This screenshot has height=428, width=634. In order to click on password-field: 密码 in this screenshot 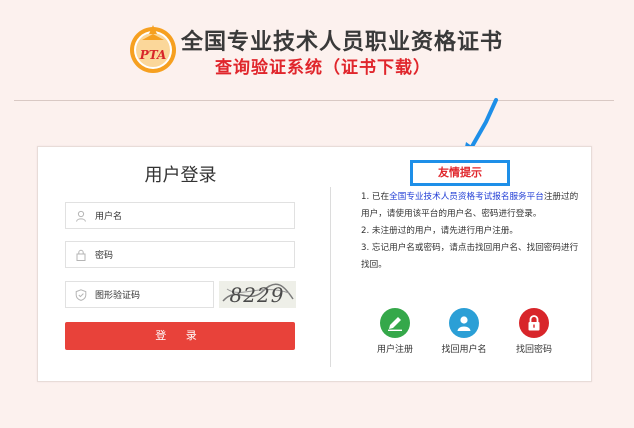, I will do `click(180, 254)`.